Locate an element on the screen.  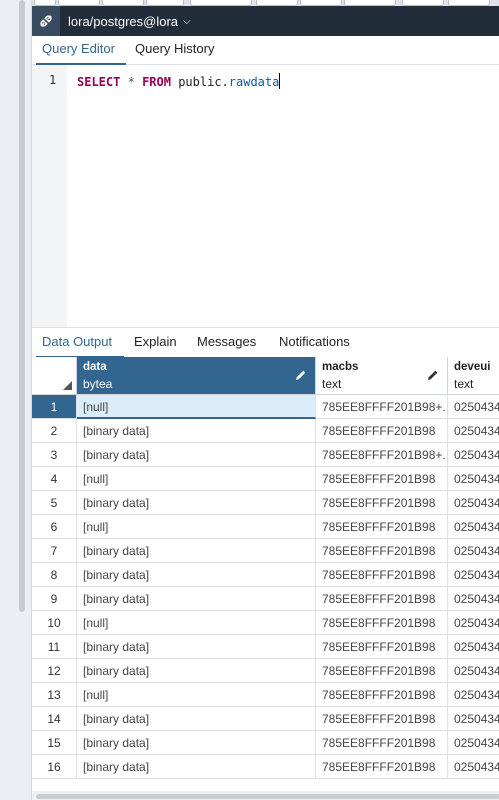
table-row: 11 [binary data] 785EE8FFFF201B98 0250434 is located at coordinates (265, 647).